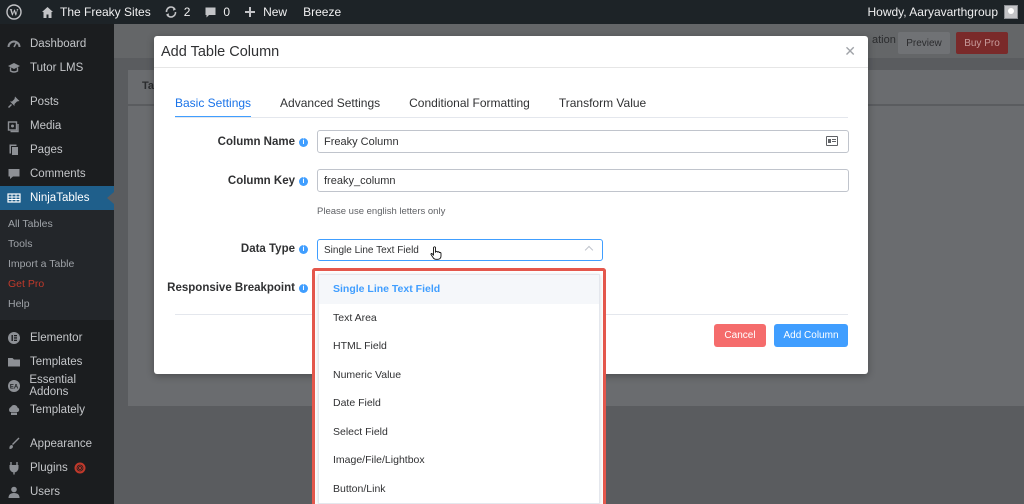 The width and height of the screenshot is (1024, 504). Describe the element at coordinates (274, 249) in the screenshot. I see `data-type-label: Data Type i` at that location.